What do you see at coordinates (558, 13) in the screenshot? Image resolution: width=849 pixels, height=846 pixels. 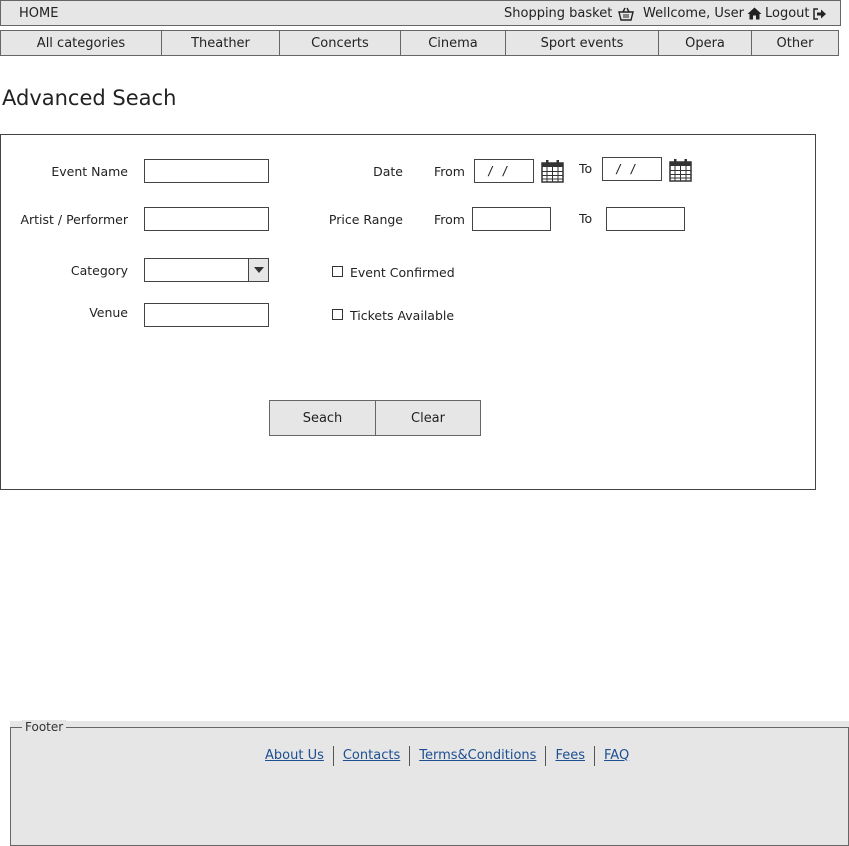 I see `shopping-basket-label: Shopping basket` at bounding box center [558, 13].